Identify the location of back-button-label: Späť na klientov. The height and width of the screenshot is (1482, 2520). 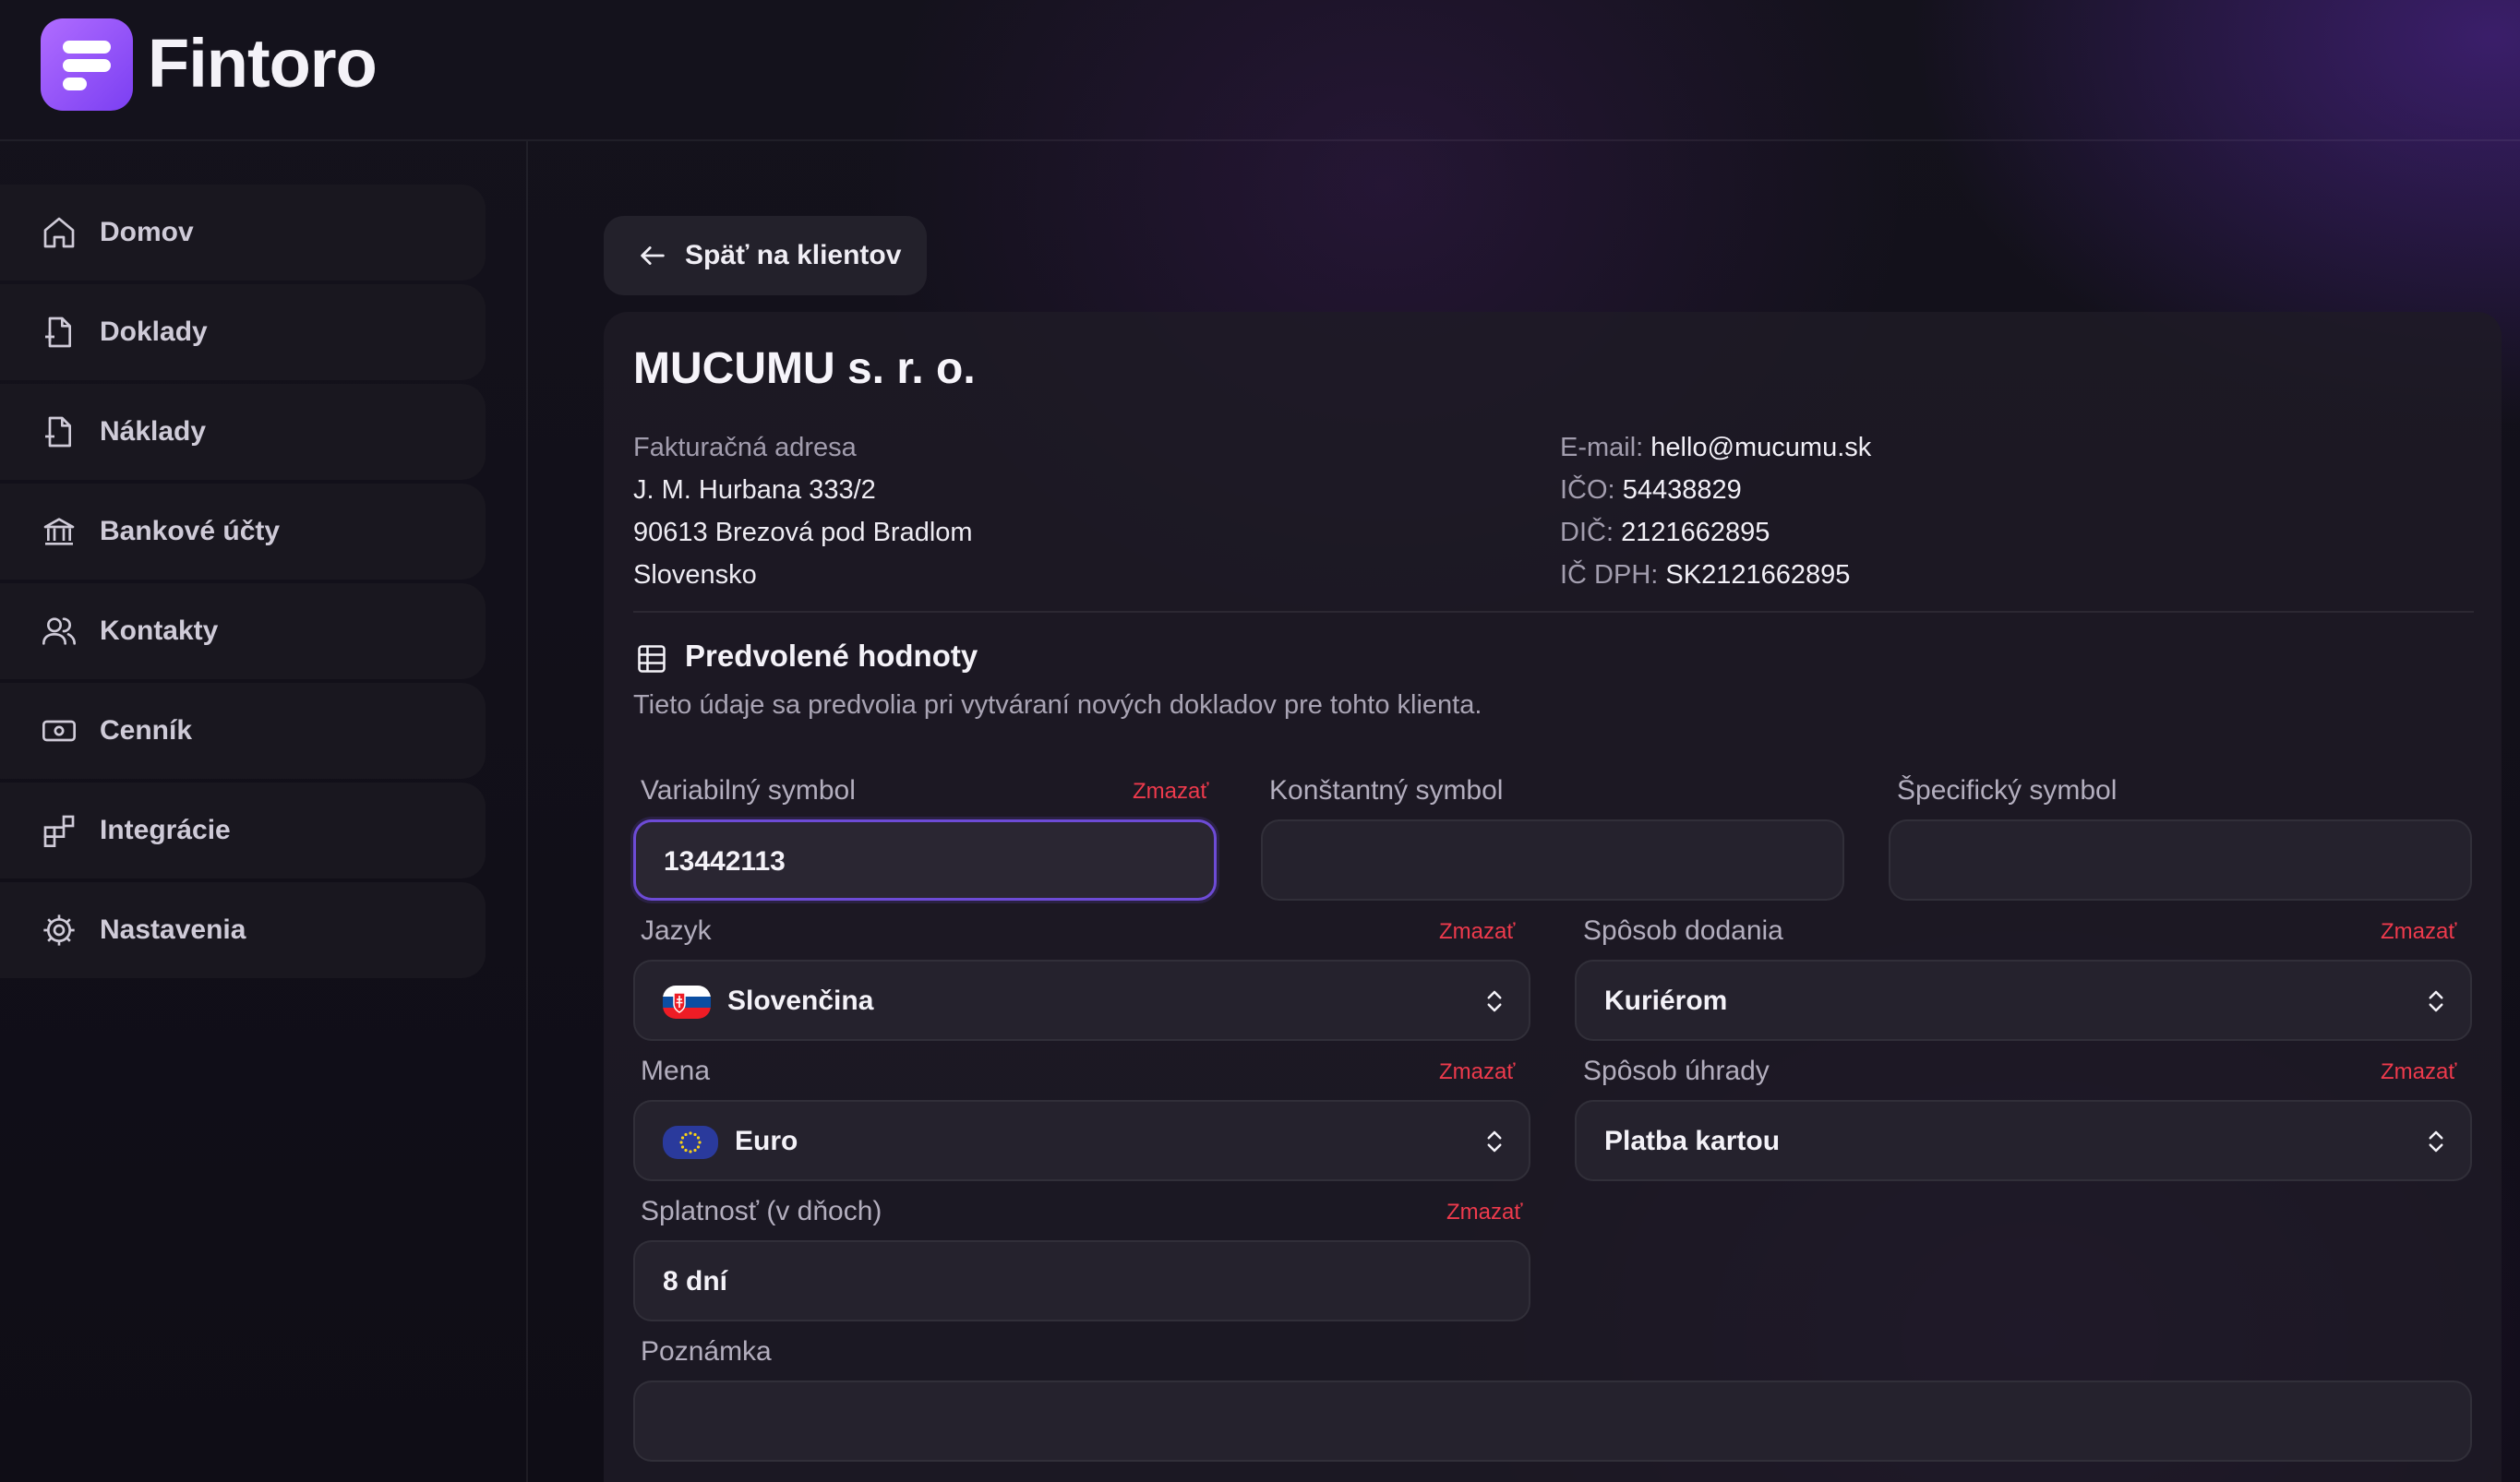
(793, 255).